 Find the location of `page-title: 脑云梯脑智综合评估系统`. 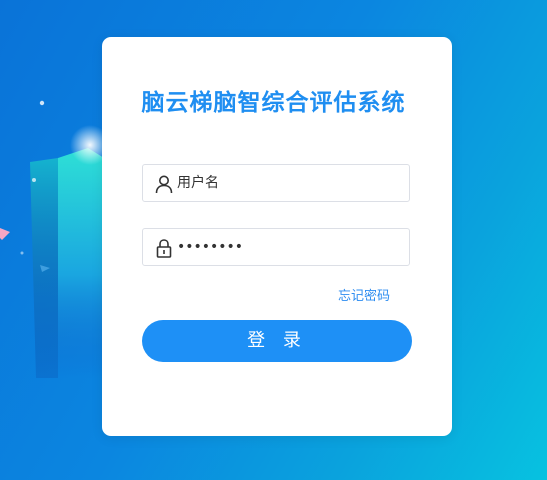

page-title: 脑云梯脑智综合评估系统 is located at coordinates (273, 103).